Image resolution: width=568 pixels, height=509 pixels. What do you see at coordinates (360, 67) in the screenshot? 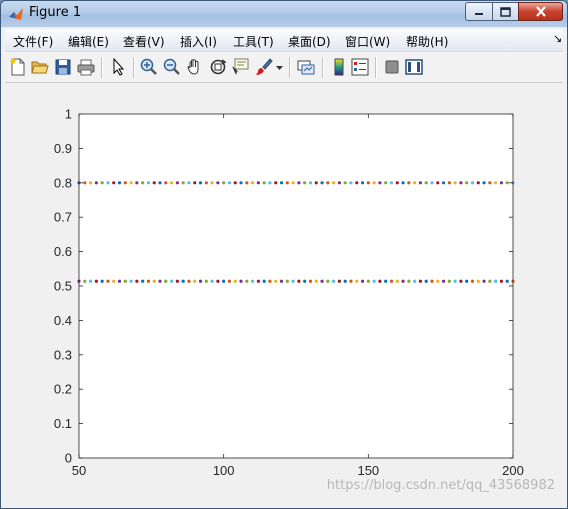
I see `legend-icon` at bounding box center [360, 67].